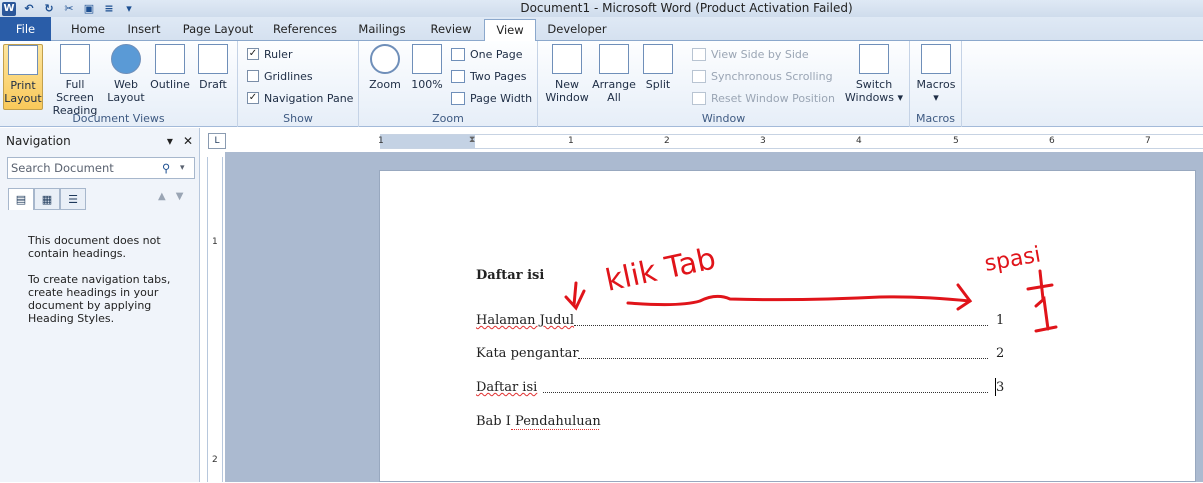 The image size is (1203, 483). I want to click on draft-button: Draft, so click(213, 67).